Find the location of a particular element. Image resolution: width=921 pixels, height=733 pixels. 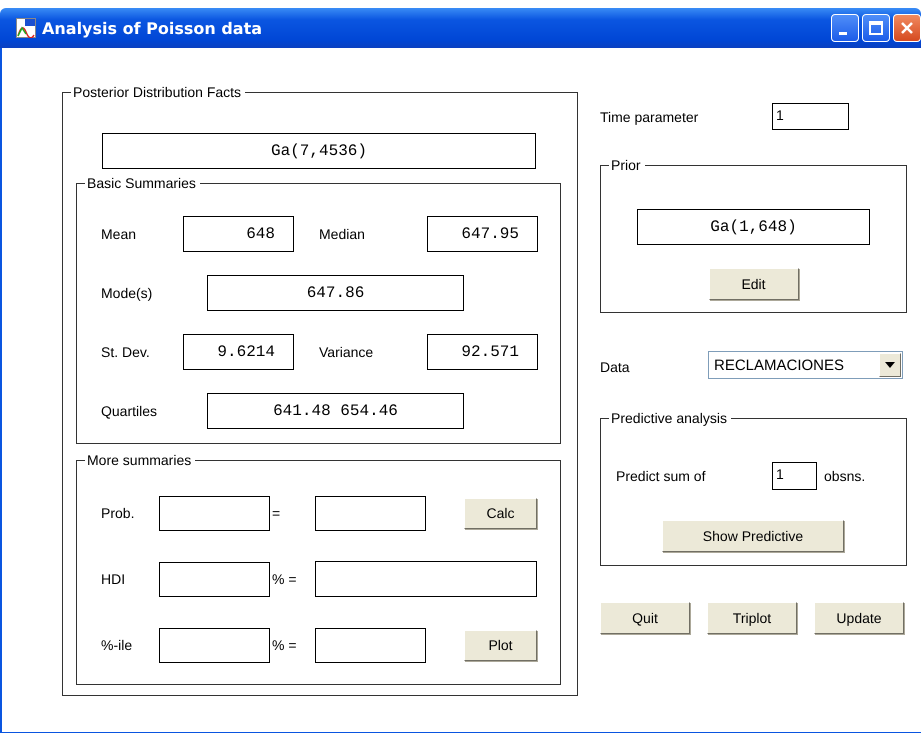

field-label: %-ile is located at coordinates (117, 645).